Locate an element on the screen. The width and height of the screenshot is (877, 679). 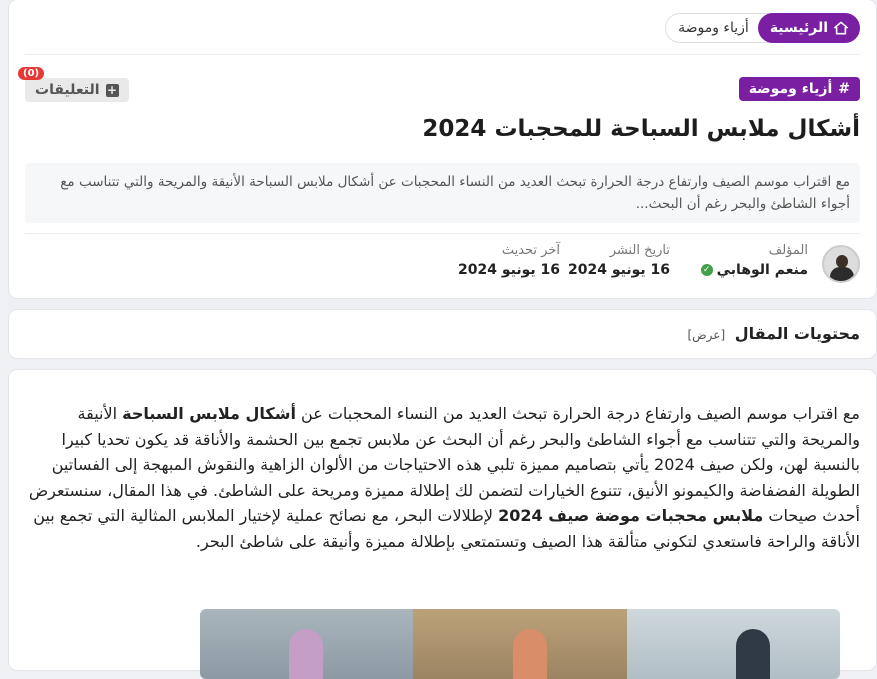
author-name-link: منعم الوهابي is located at coordinates (762, 270).